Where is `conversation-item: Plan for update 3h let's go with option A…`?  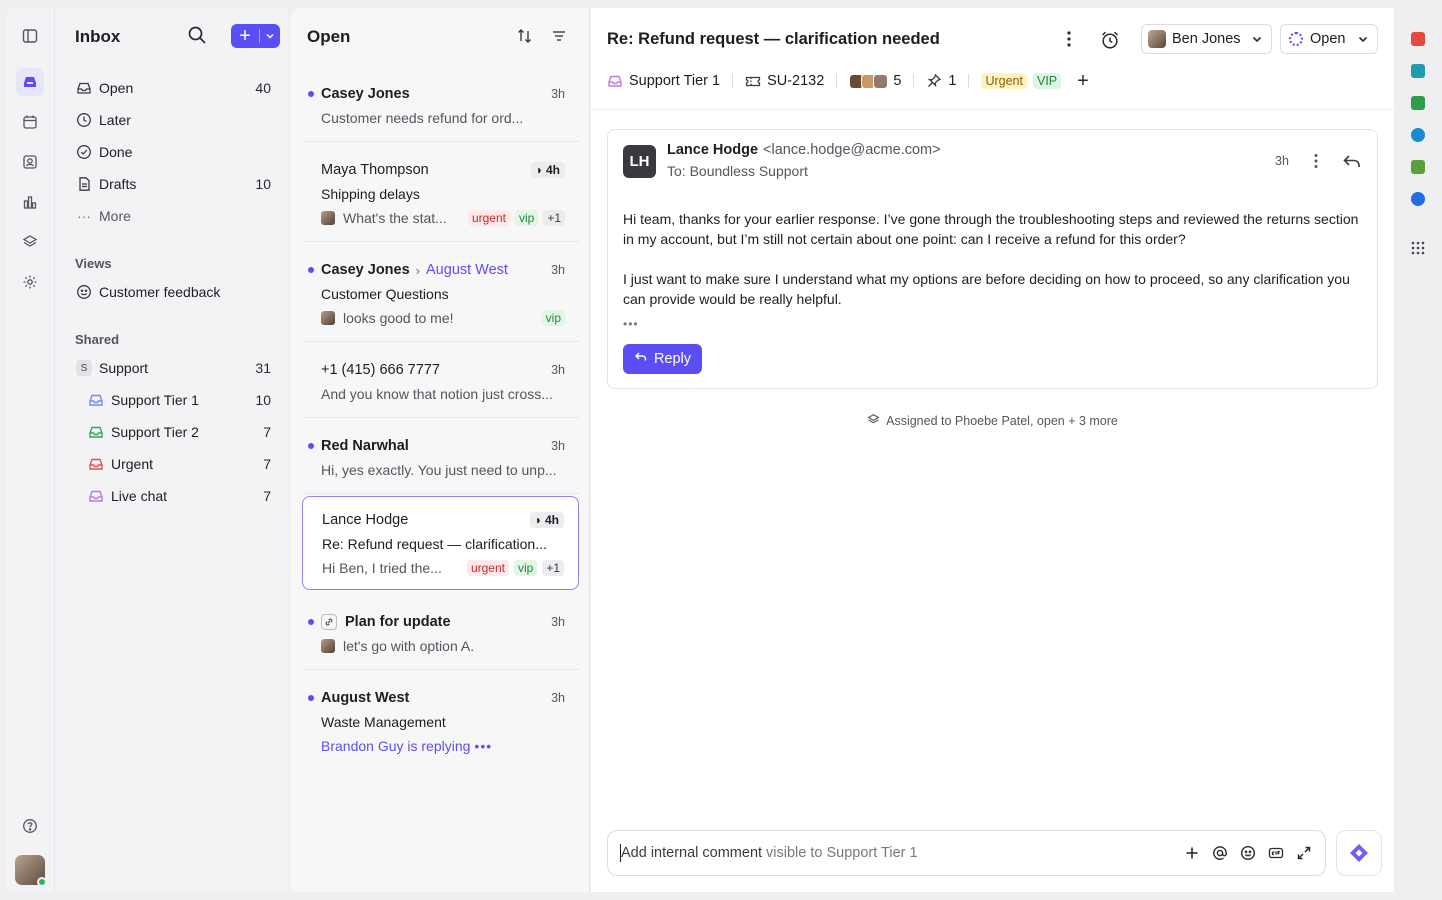
conversation-item: Plan for update 3h let's go with option A… is located at coordinates (440, 635).